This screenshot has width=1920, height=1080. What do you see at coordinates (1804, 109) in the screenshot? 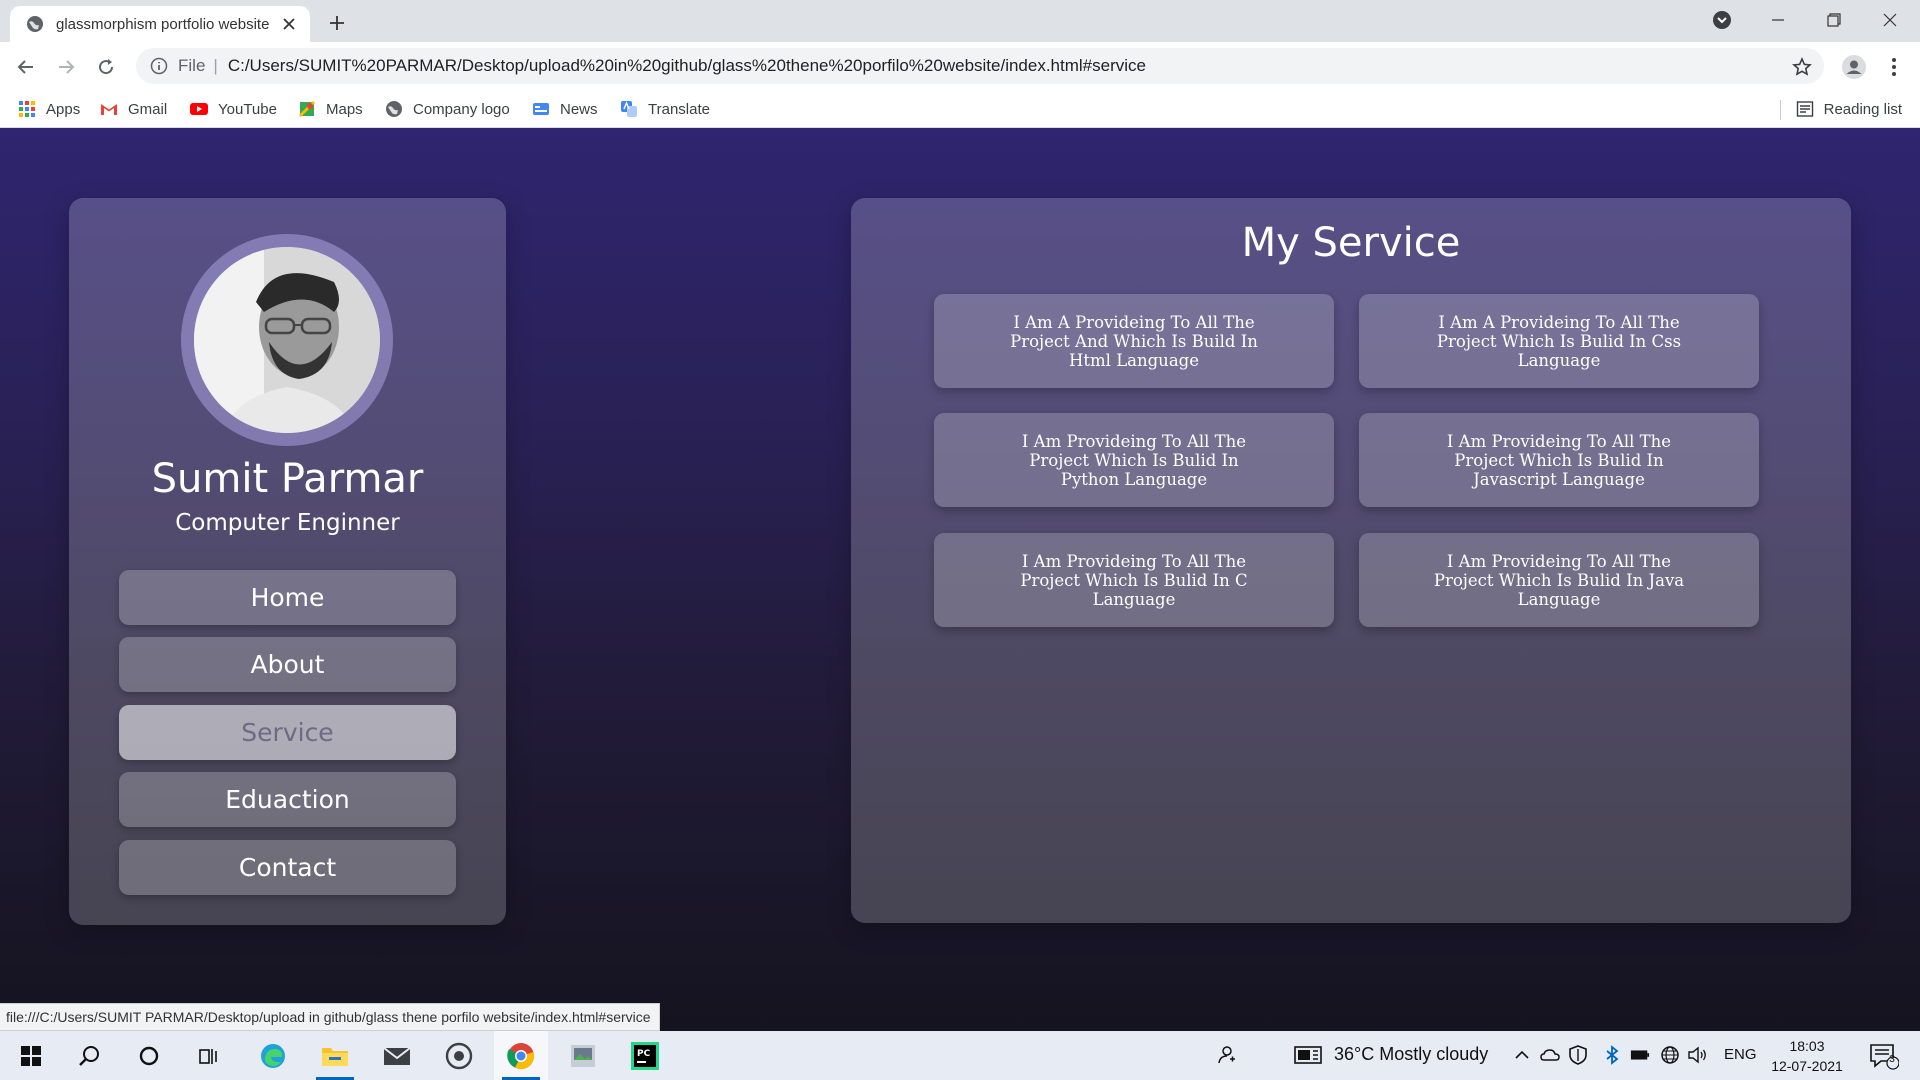
I see `reading-list-icon` at bounding box center [1804, 109].